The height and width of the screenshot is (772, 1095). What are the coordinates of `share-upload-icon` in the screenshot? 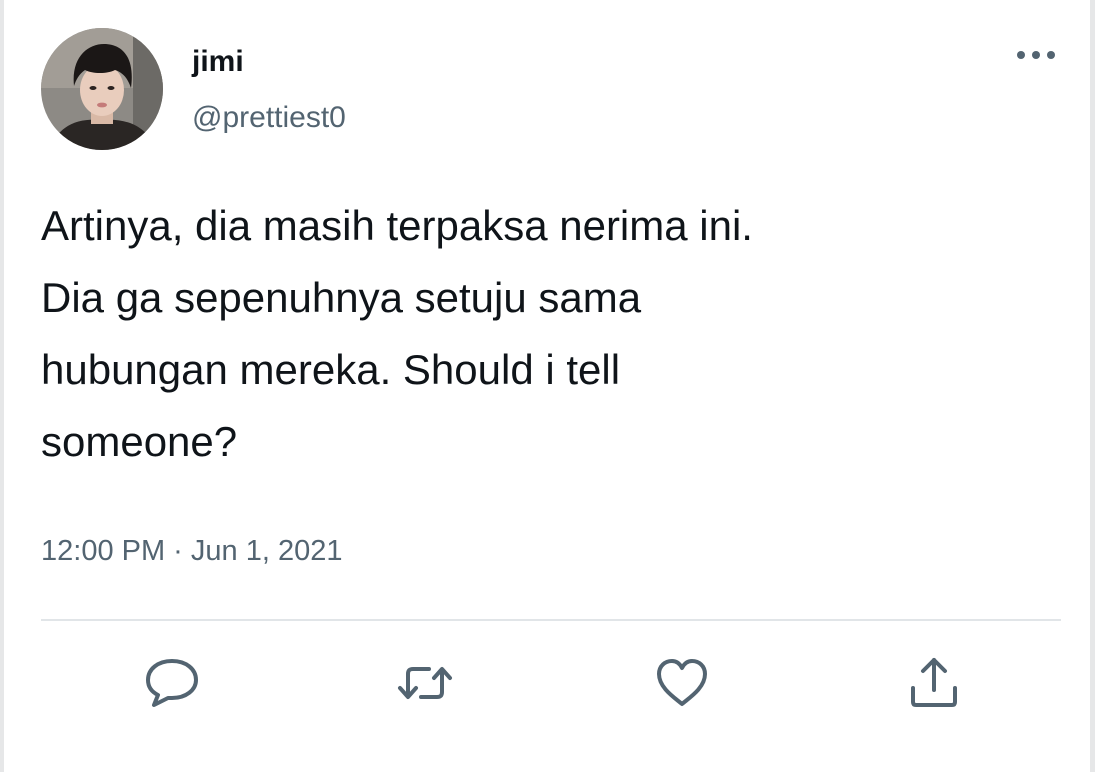 It's located at (934, 682).